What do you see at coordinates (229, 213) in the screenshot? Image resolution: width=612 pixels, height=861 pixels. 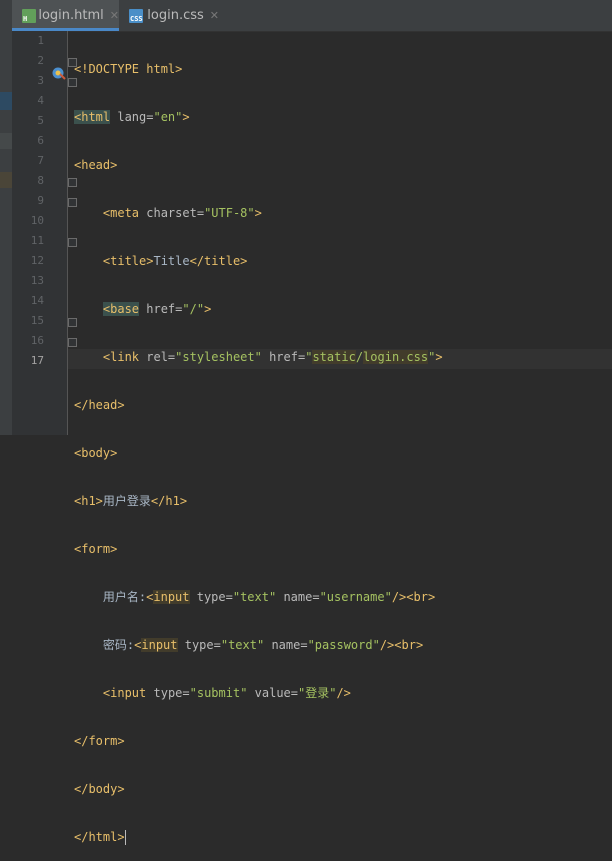 I see `attr-value: "UTF-8"` at bounding box center [229, 213].